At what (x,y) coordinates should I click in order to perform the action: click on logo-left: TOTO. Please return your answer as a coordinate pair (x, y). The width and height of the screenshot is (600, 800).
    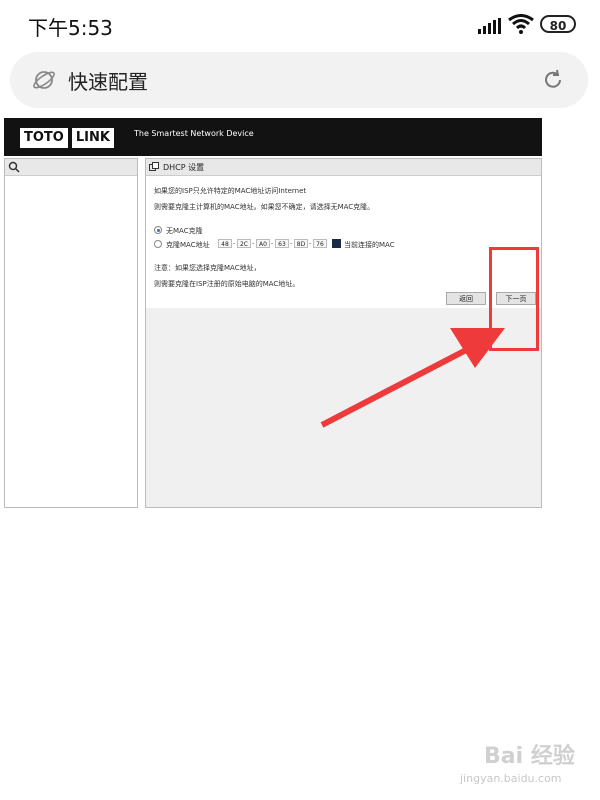
    Looking at the image, I should click on (44, 138).